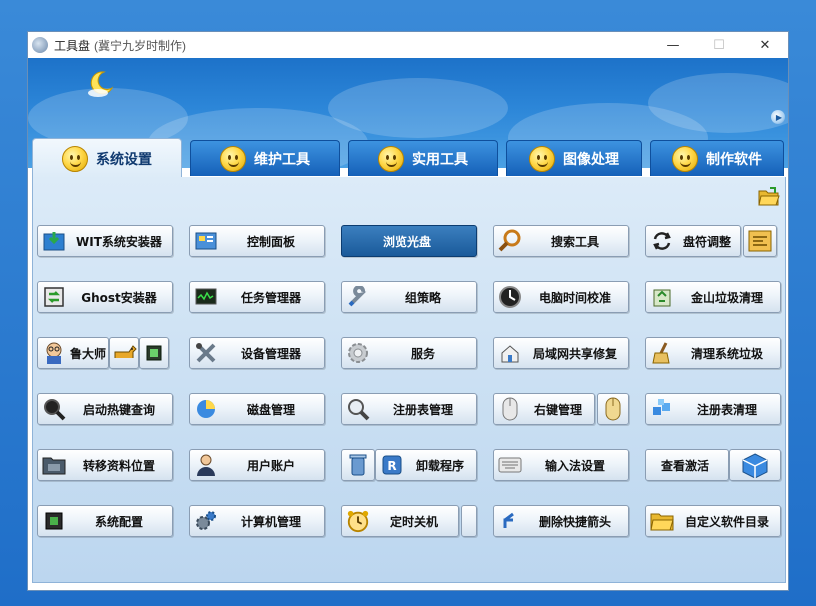 The width and height of the screenshot is (816, 606). Describe the element at coordinates (510, 353) in the screenshot. I see `network-house-icon` at that location.